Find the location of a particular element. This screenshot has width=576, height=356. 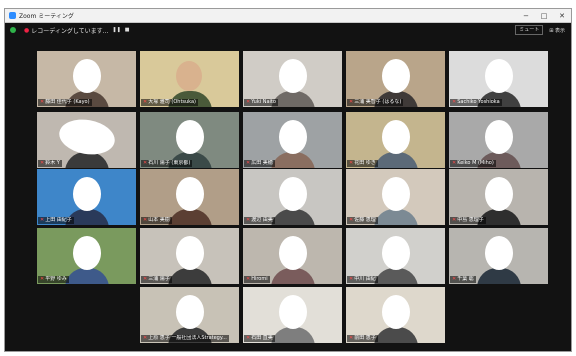

participant-name: 中島 恵理子 is located at coordinates (470, 220).